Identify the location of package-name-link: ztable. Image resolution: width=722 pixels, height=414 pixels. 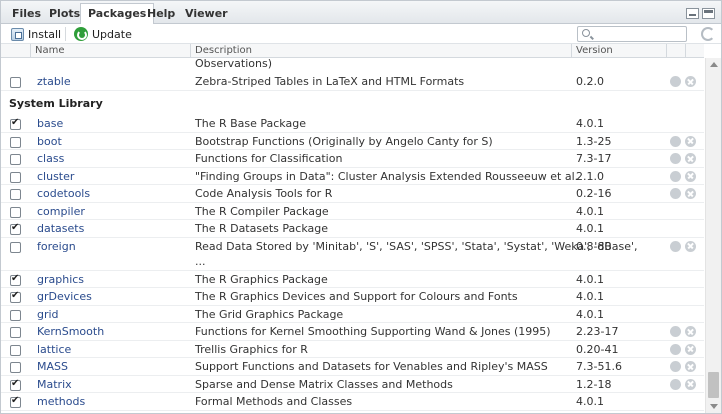
(54, 81).